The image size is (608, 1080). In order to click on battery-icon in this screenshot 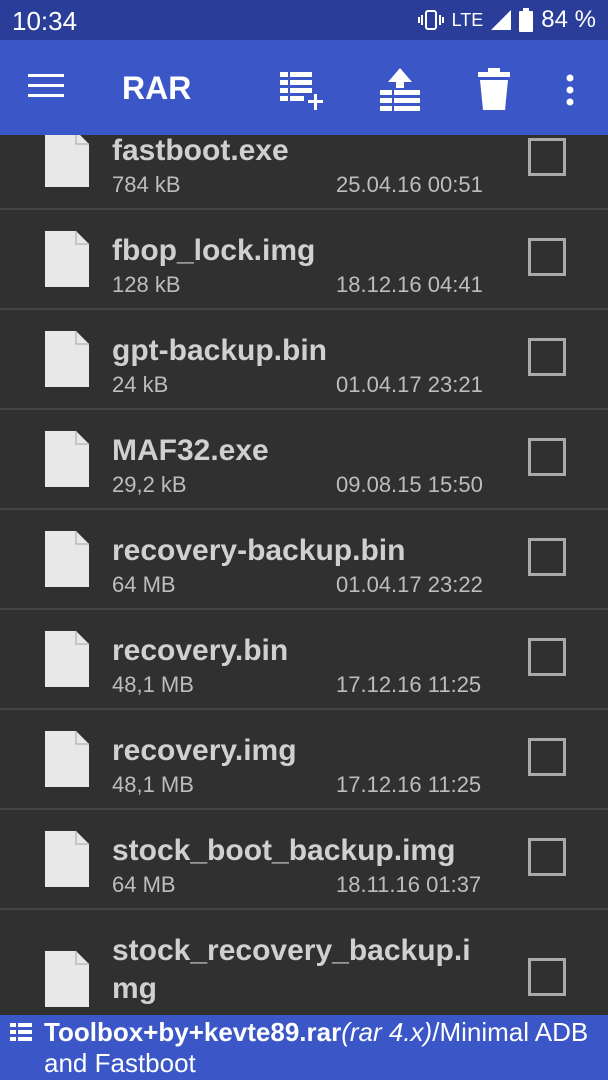, I will do `click(526, 20)`.